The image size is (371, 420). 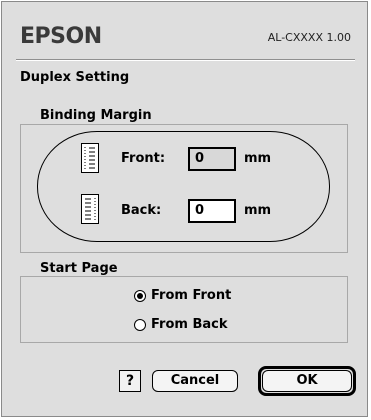 I want to click on radio-from-back: From Back, so click(x=181, y=324).